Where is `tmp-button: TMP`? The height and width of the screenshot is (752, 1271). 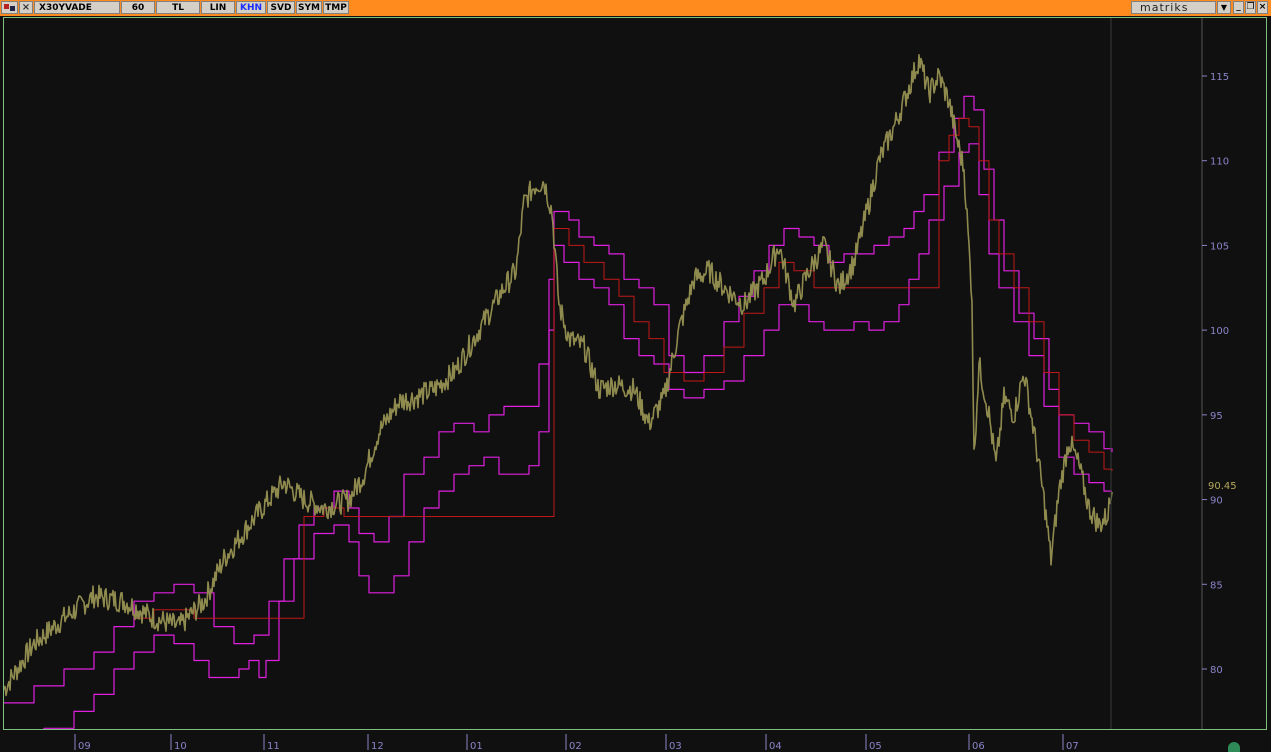
tmp-button: TMP is located at coordinates (336, 7).